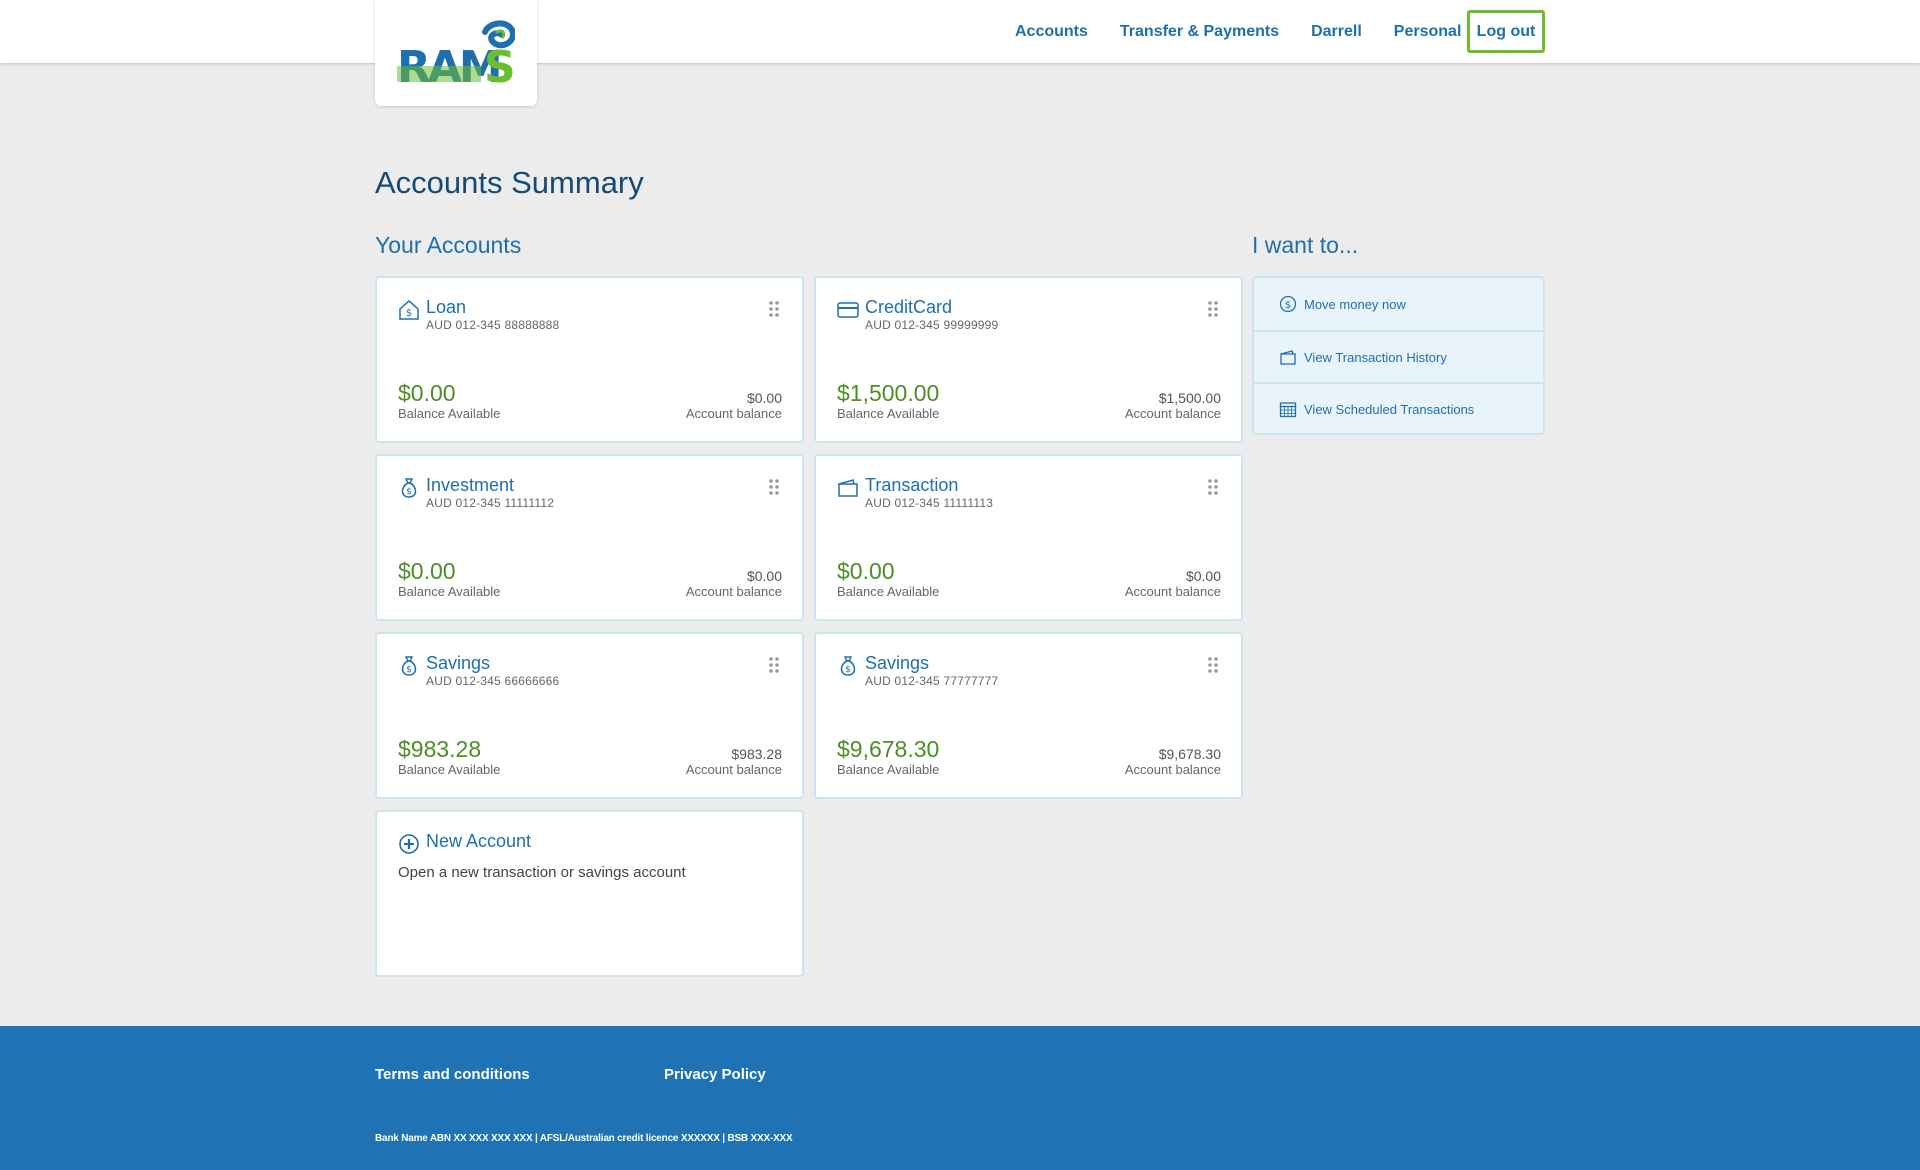  Describe the element at coordinates (493, 681) in the screenshot. I see `account-number: AUD 012-345 66666666` at that location.